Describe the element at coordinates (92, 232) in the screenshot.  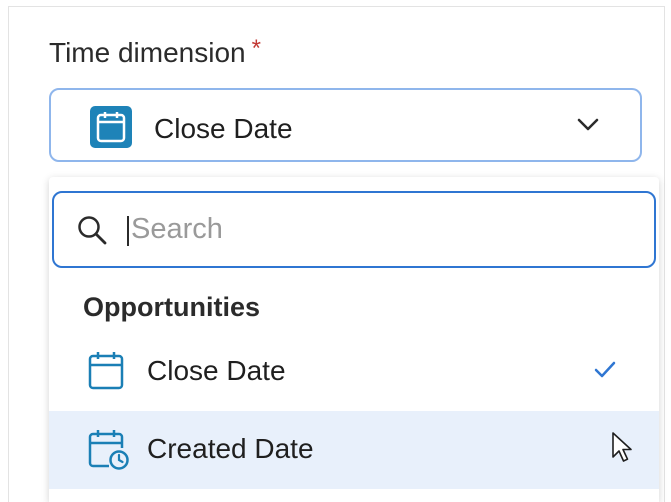
I see `search-icon` at that location.